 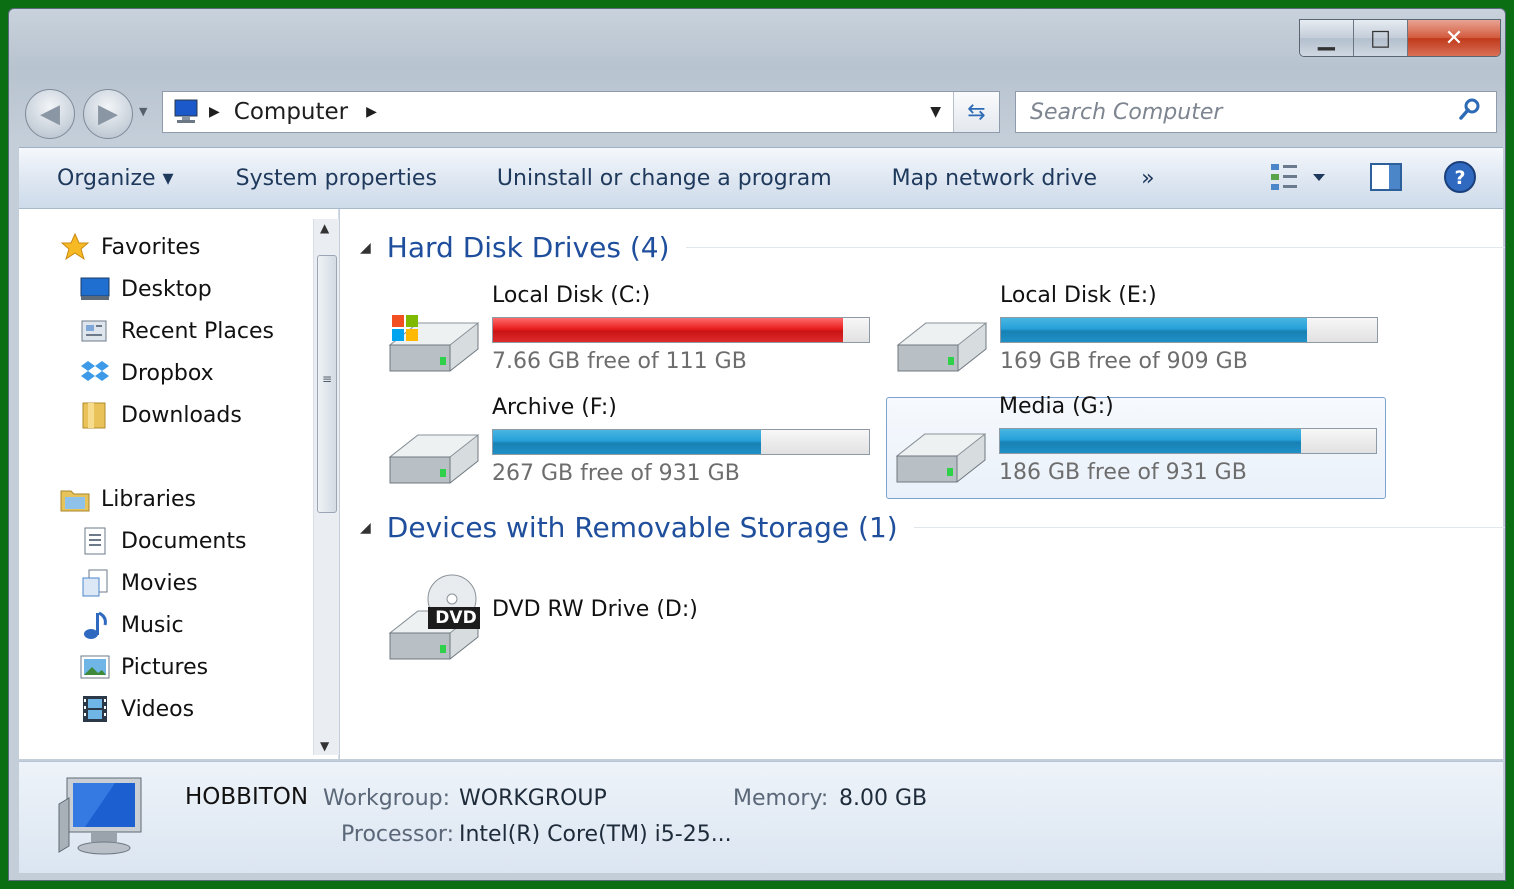 What do you see at coordinates (95, 289) in the screenshot?
I see `desktop-icon` at bounding box center [95, 289].